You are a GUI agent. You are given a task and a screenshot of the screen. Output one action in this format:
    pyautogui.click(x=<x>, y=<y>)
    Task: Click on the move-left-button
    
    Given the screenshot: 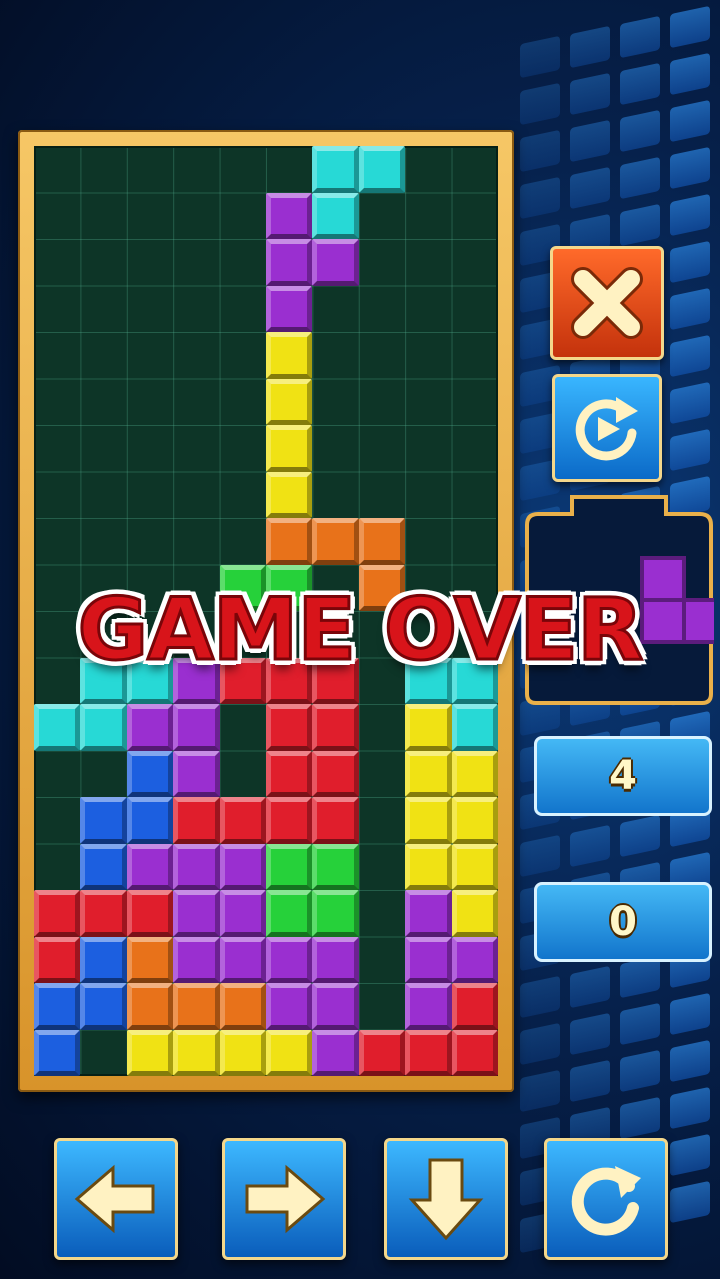 What is the action you would take?
    pyautogui.click(x=116, y=1199)
    